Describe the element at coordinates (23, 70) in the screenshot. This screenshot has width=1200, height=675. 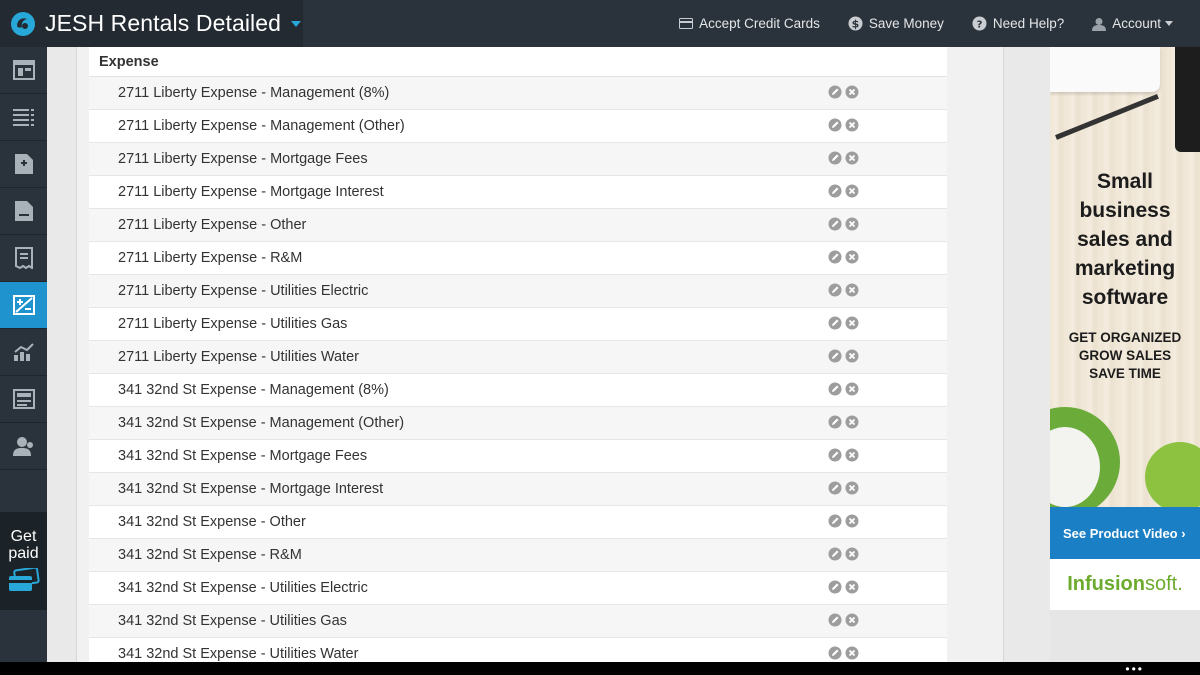
I see `sidebar-item-dashboard` at that location.